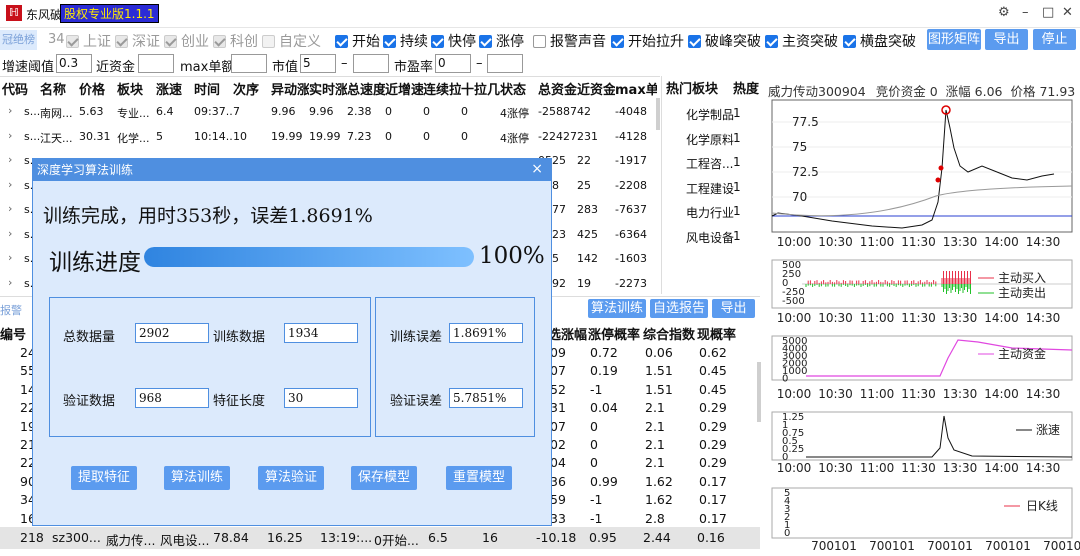  What do you see at coordinates (801, 41) in the screenshot?
I see `filter-funds-break: 主资突破` at bounding box center [801, 41].